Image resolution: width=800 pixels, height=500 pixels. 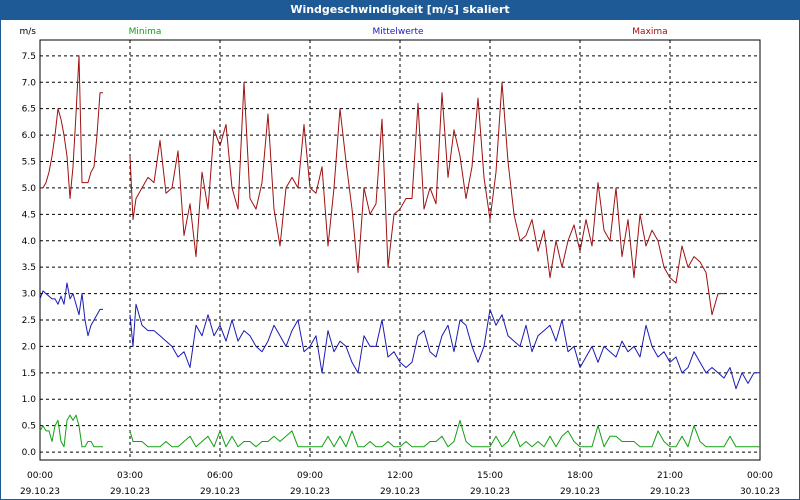 I want to click on y-tick-label: 5.5, so click(x=29, y=163).